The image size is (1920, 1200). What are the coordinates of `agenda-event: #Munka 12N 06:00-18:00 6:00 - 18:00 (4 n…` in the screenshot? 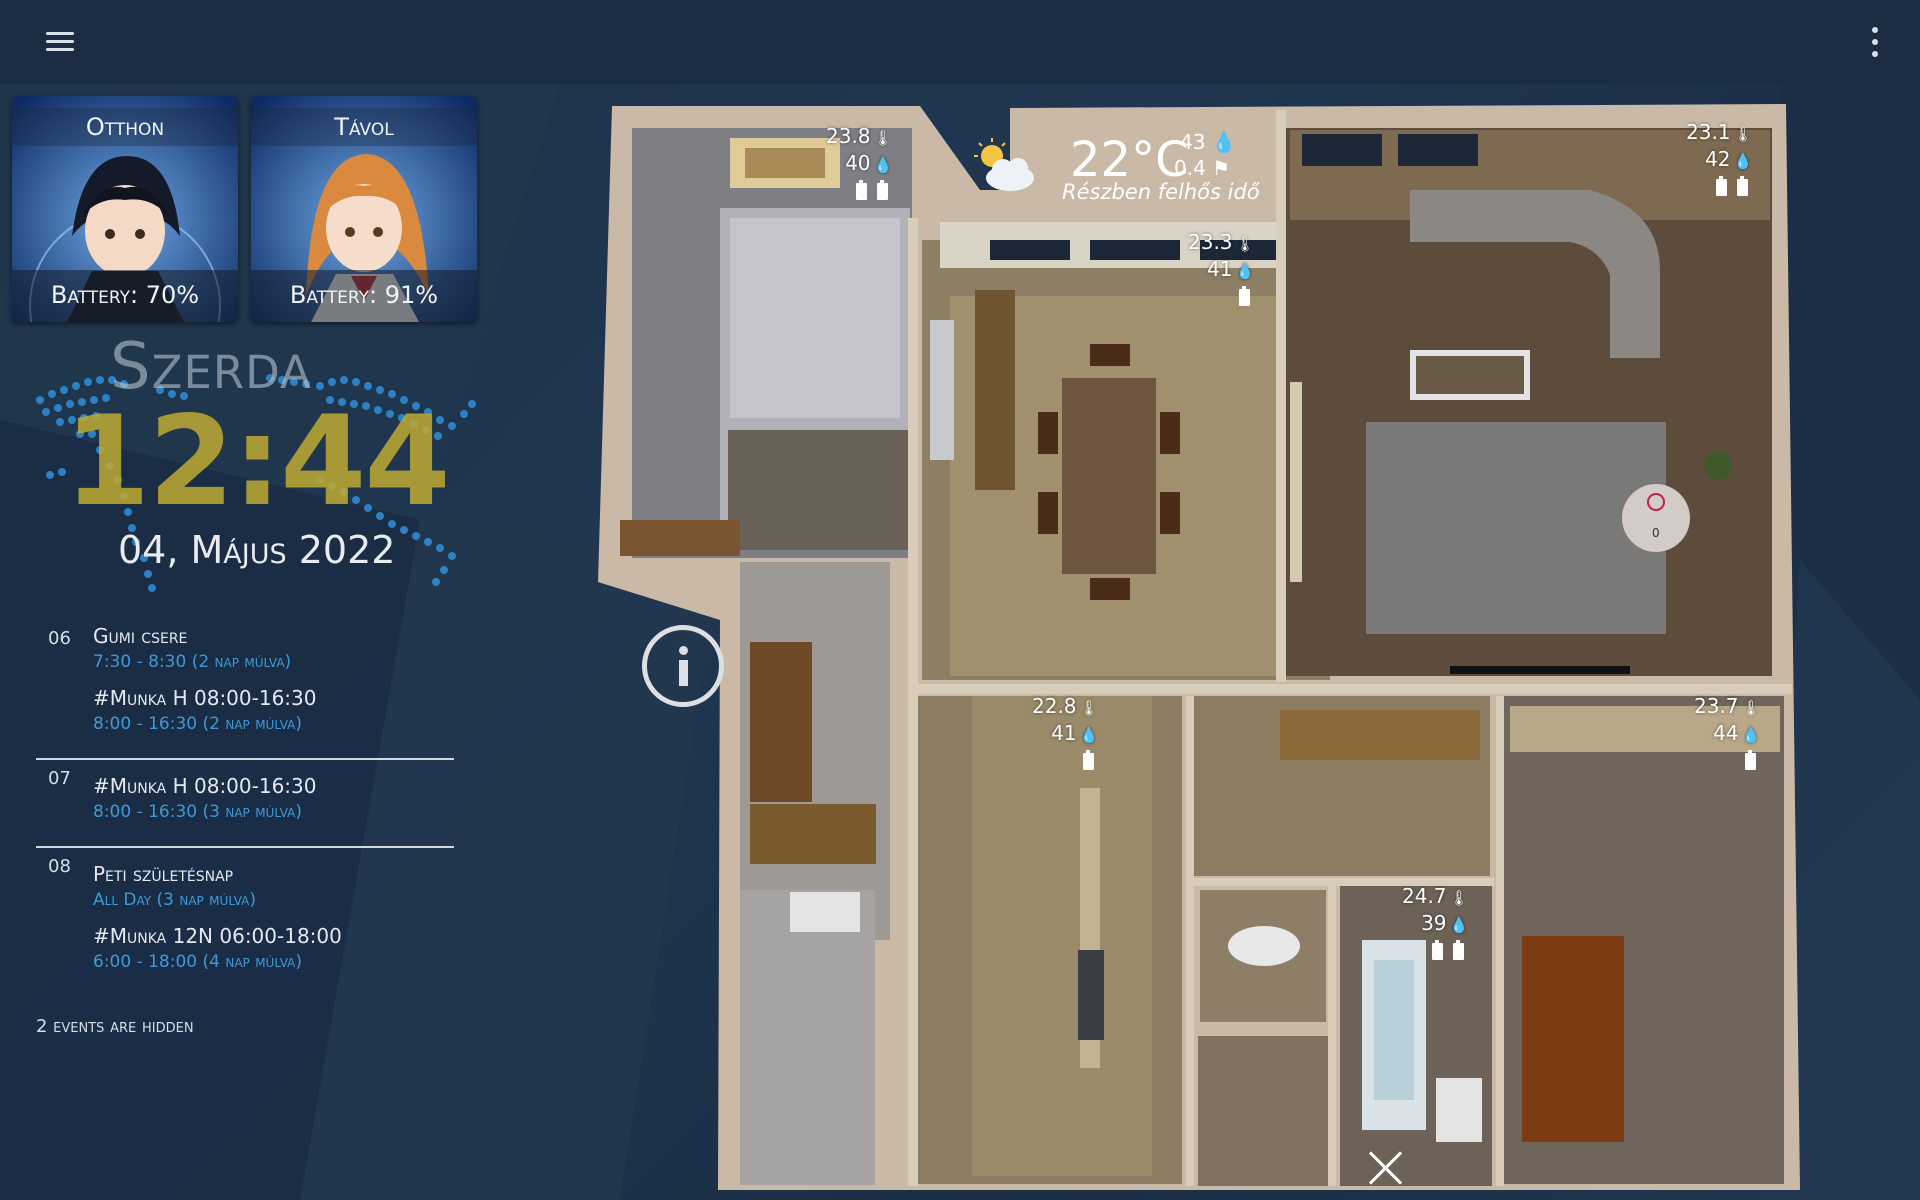 It's located at (273, 948).